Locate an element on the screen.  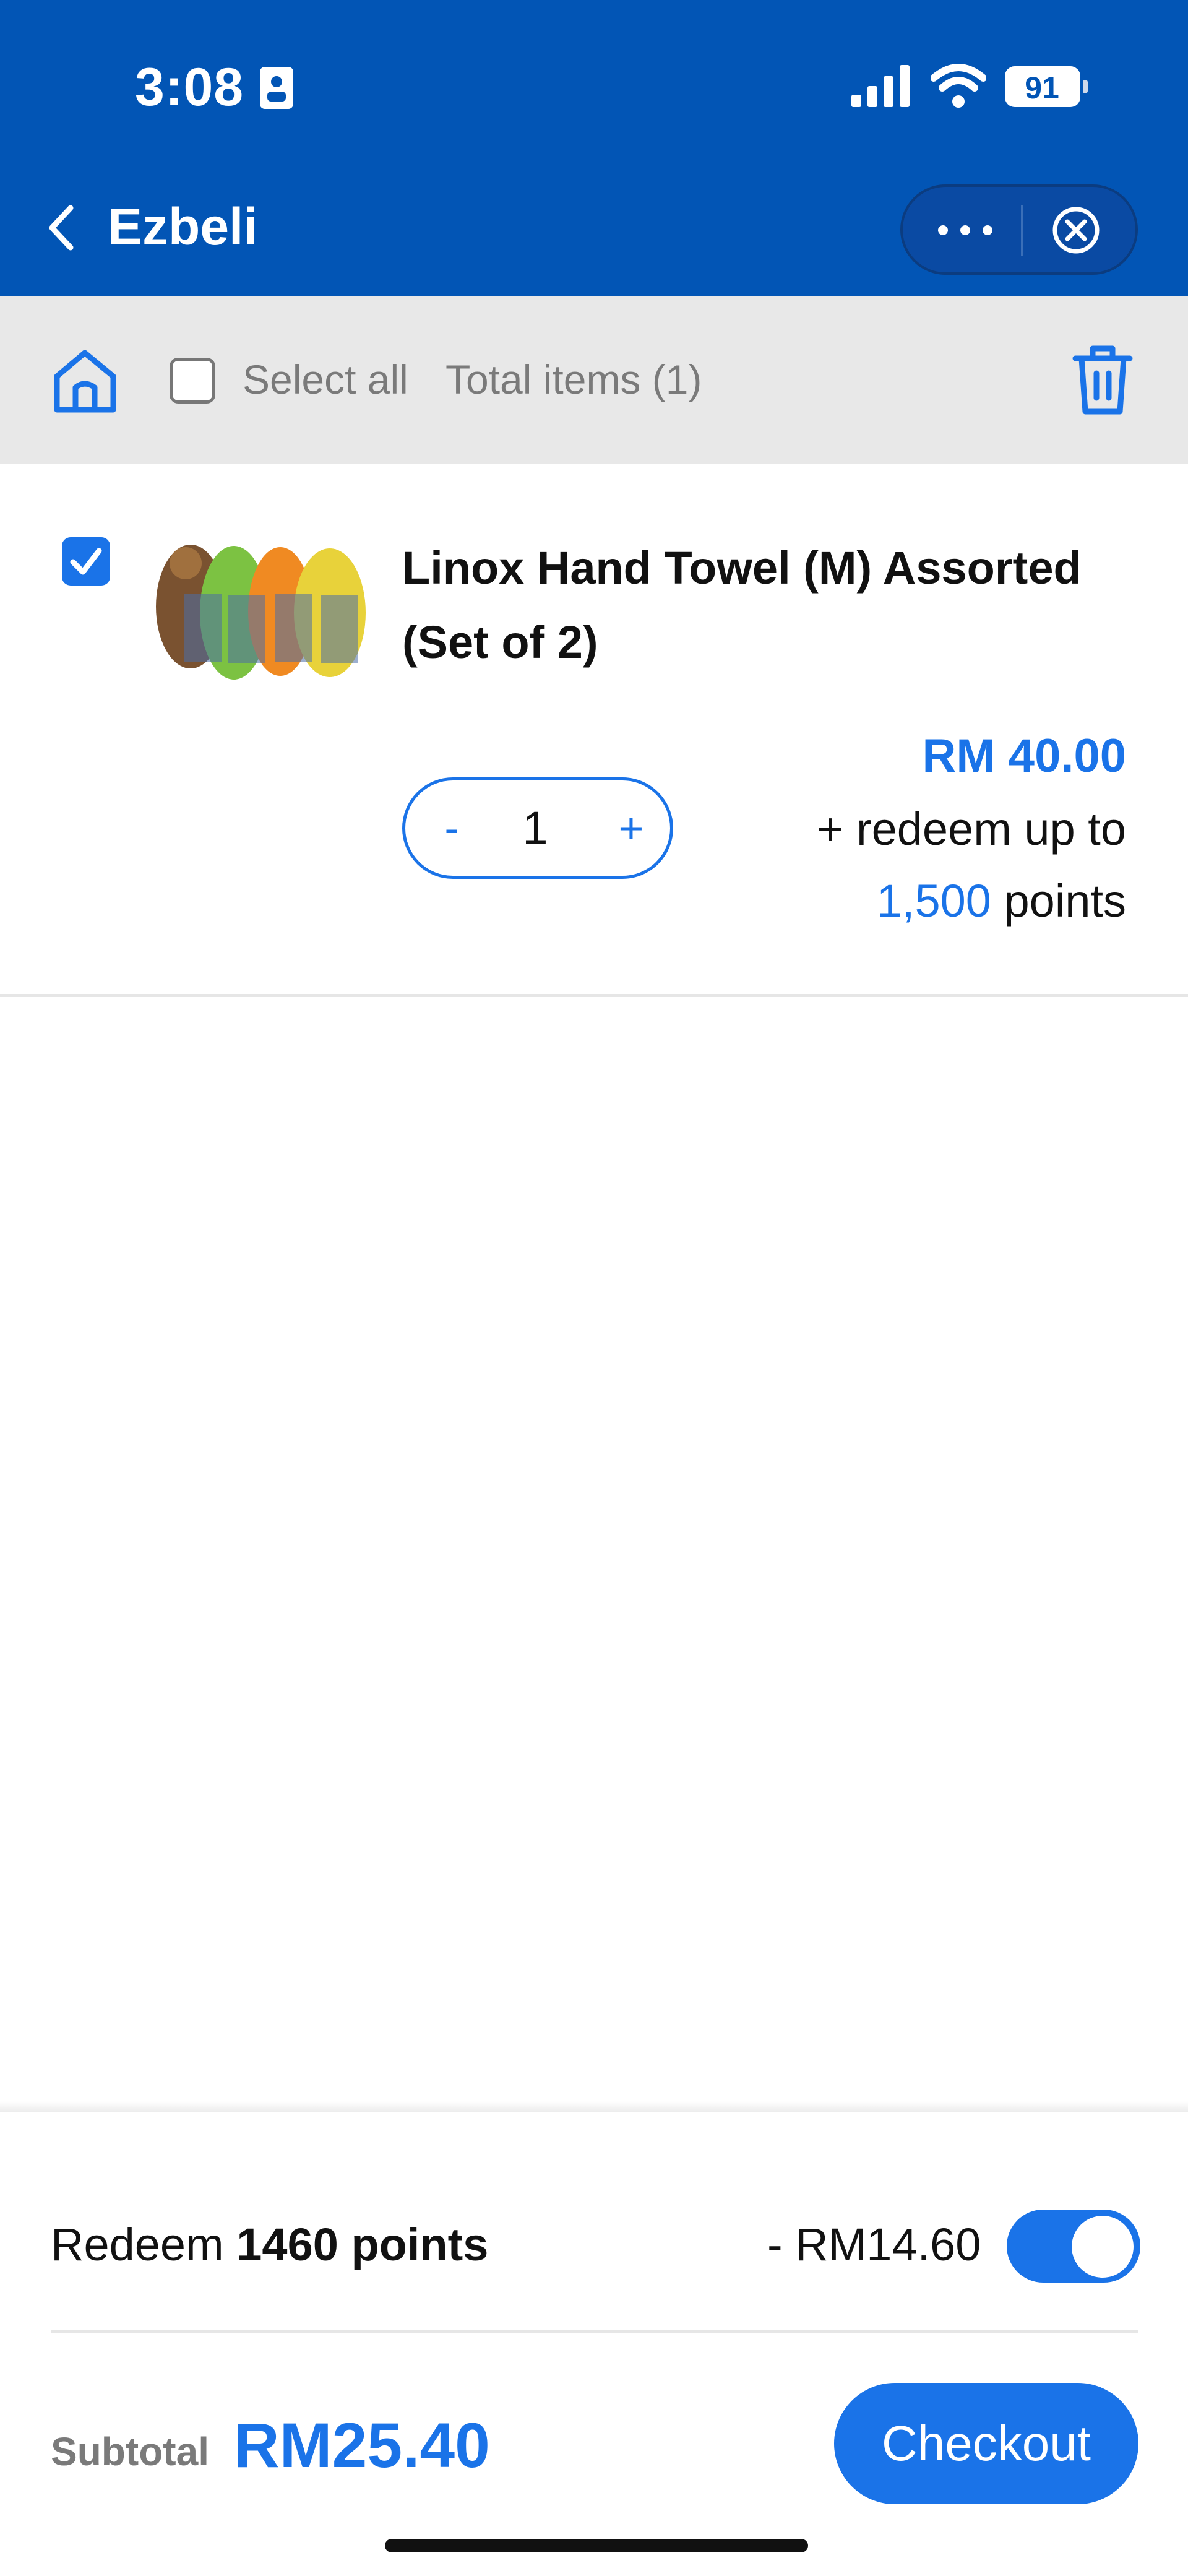
status-time: 3:08 is located at coordinates (189, 87).